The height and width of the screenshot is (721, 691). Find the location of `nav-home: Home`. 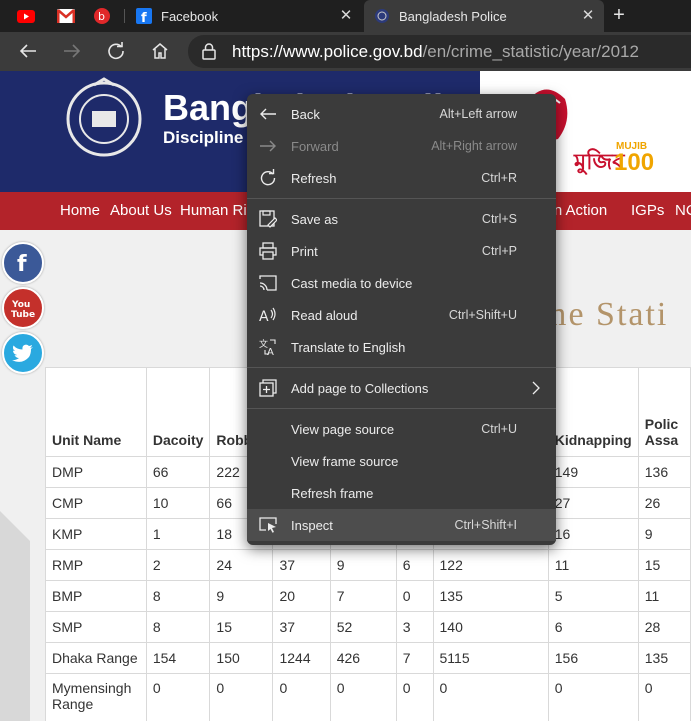

nav-home: Home is located at coordinates (80, 210).